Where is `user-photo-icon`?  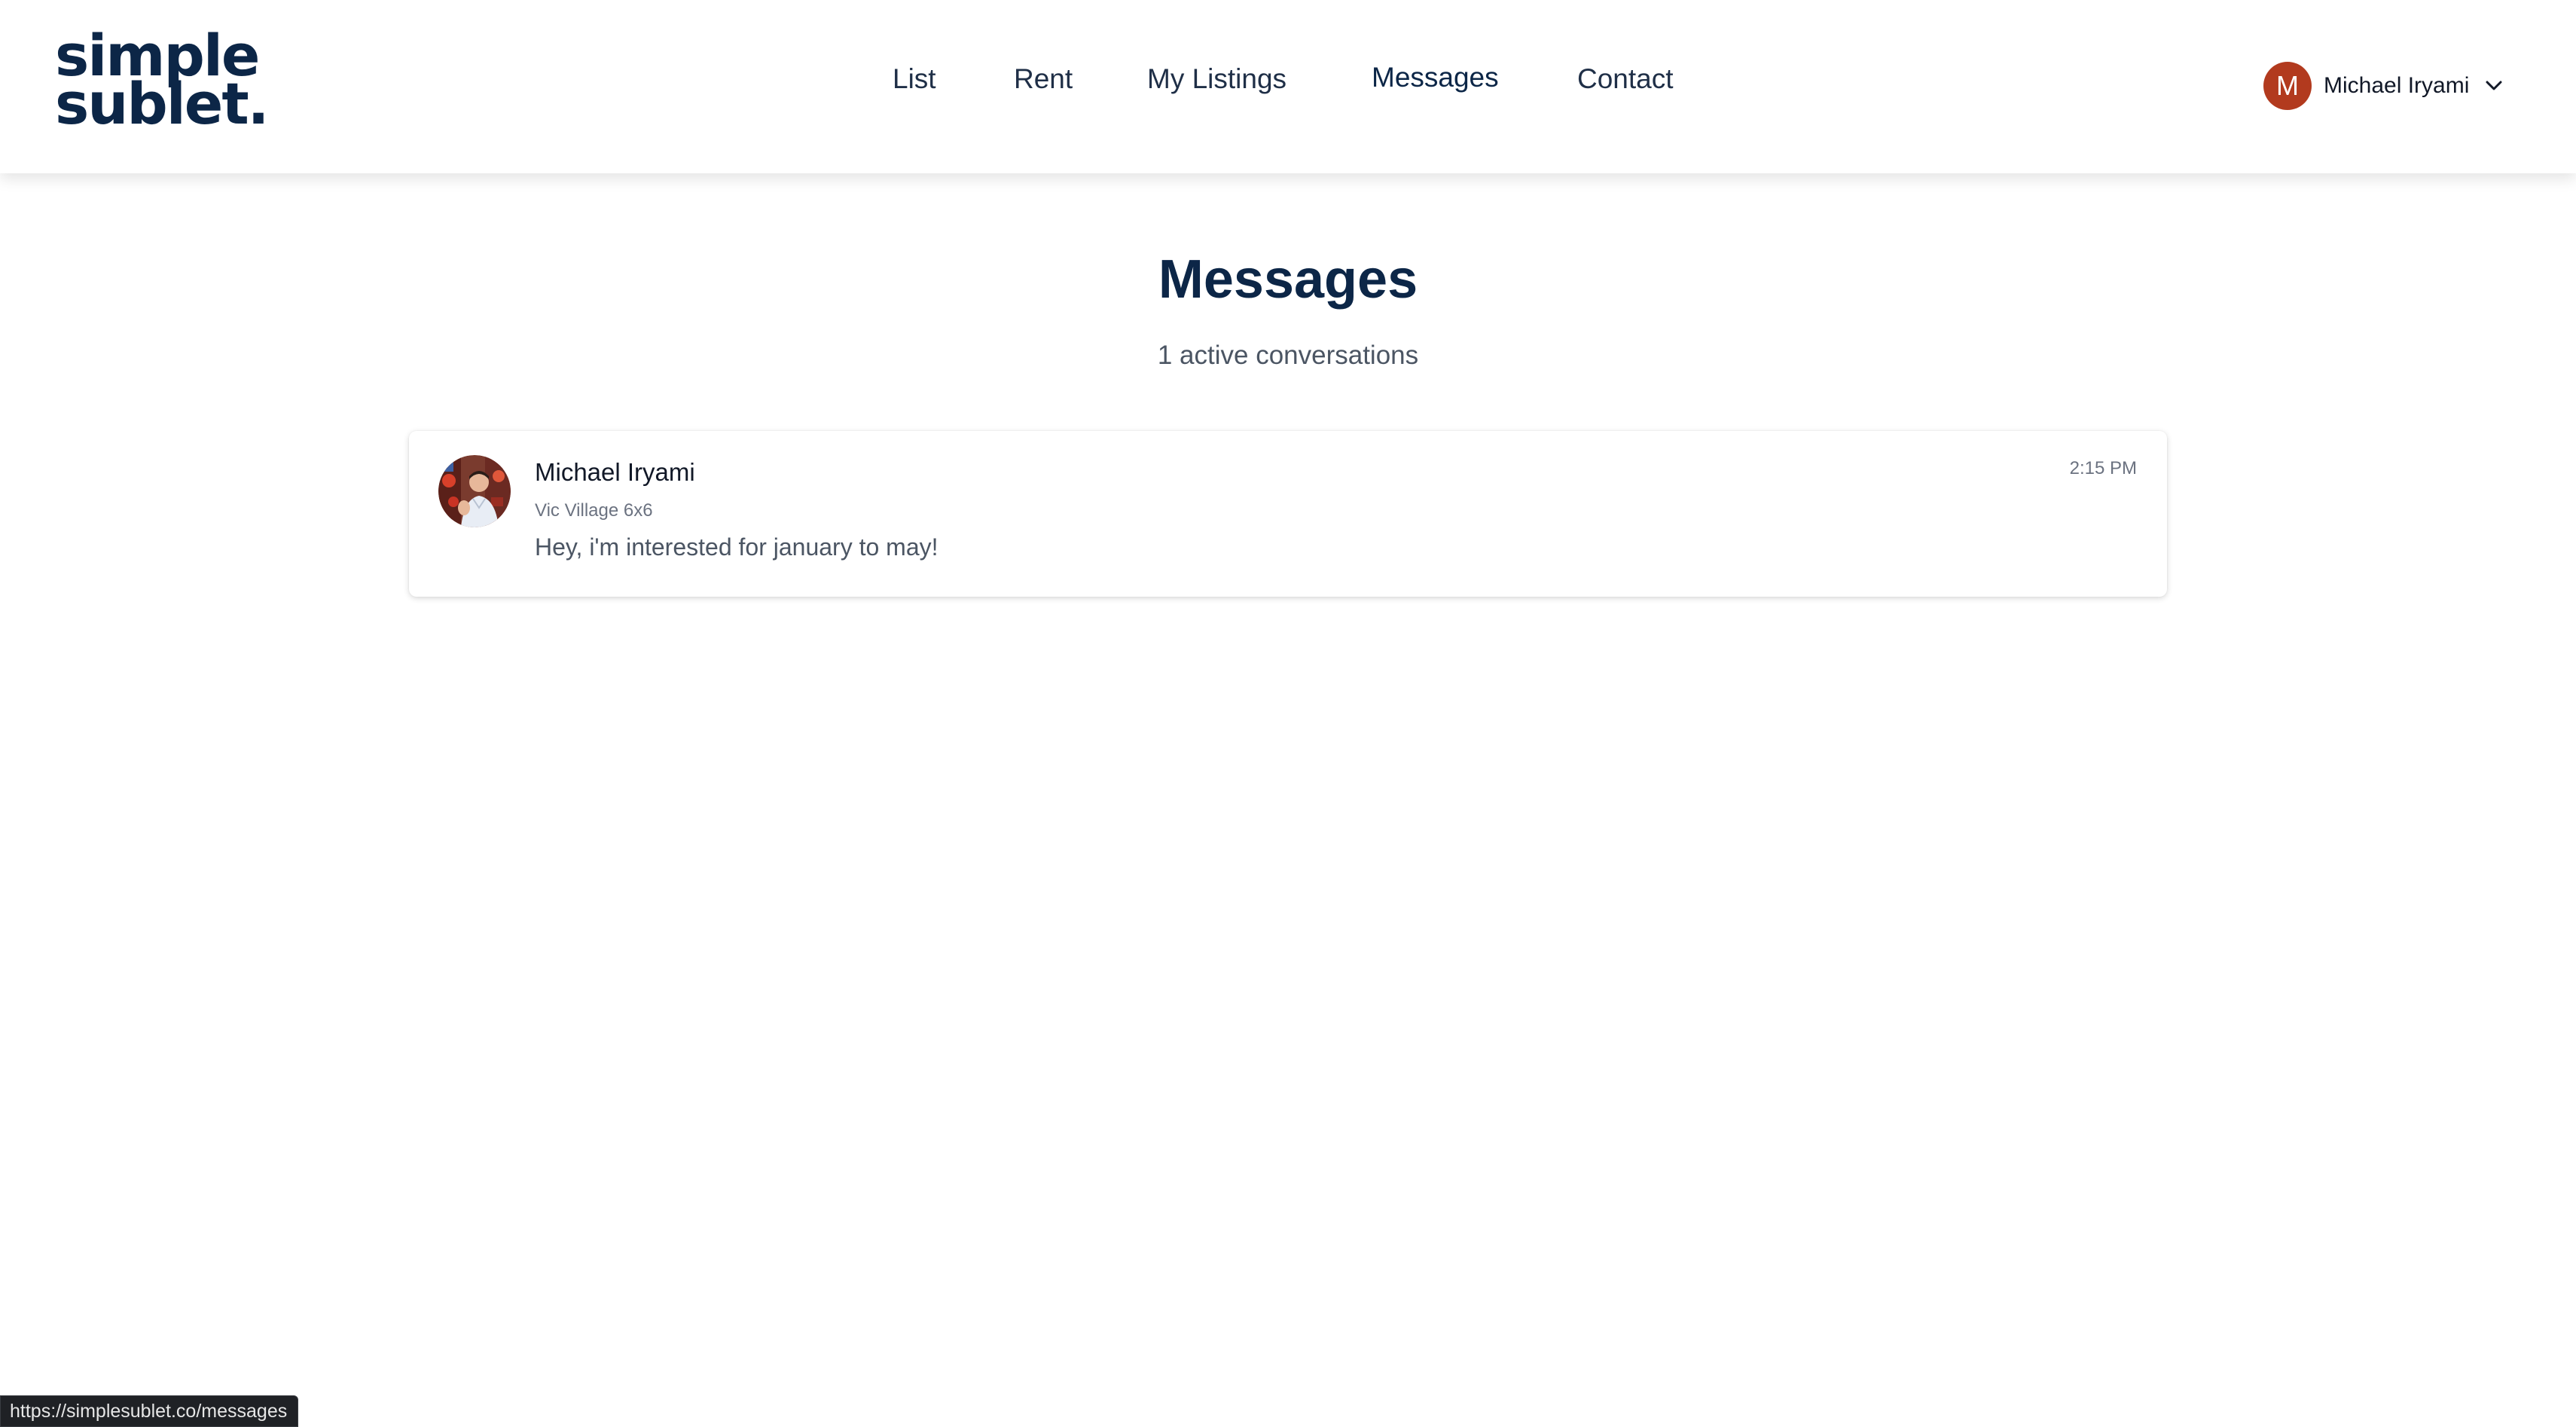
user-photo-icon is located at coordinates (475, 491).